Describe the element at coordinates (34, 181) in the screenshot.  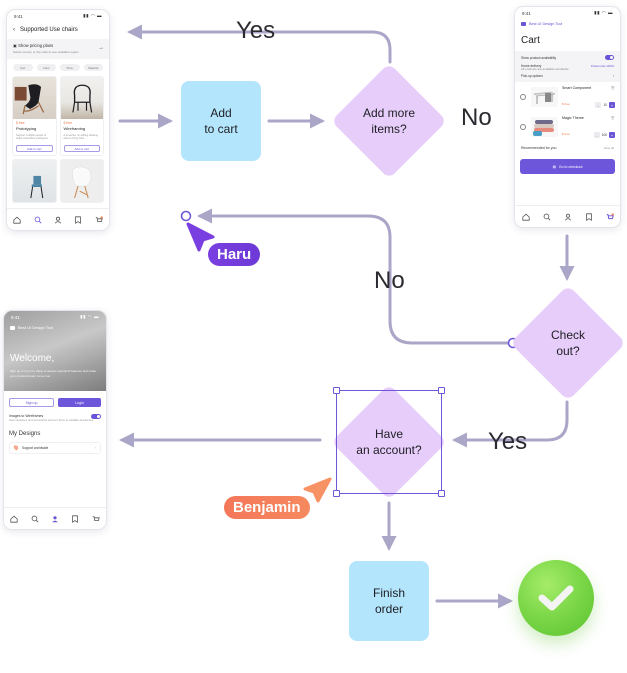
I see `product-image-blue-chair` at that location.